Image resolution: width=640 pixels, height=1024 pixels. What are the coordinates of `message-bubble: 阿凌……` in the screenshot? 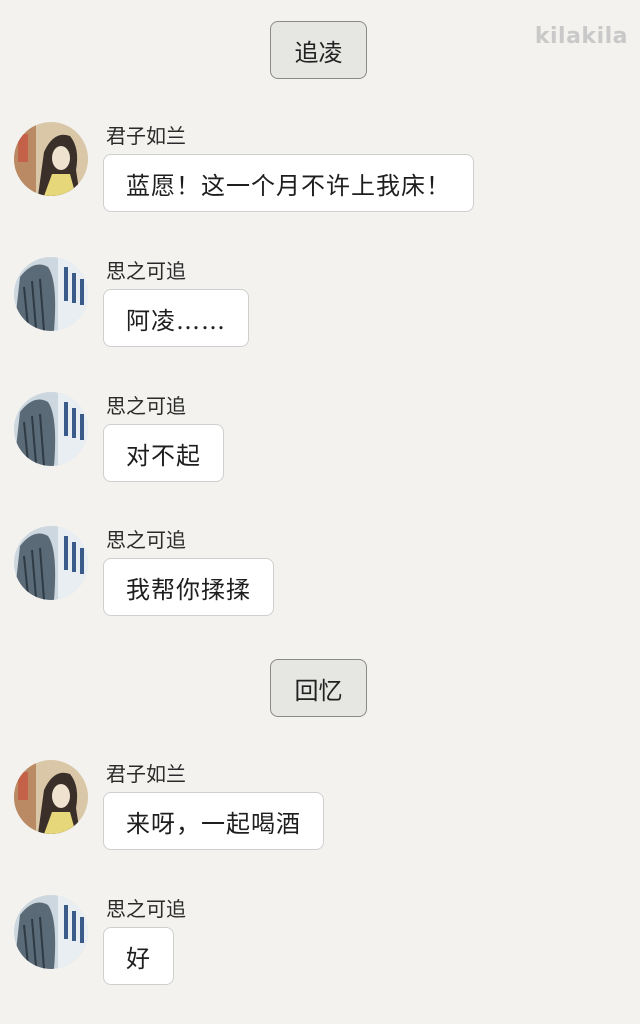 It's located at (176, 318).